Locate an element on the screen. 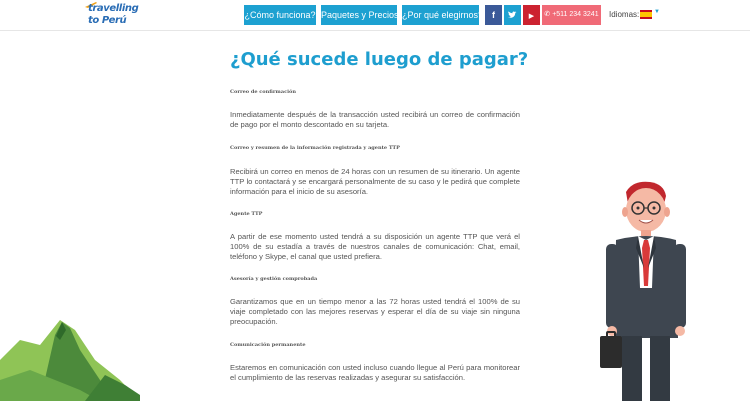 The height and width of the screenshot is (401, 750). nav-como-funciona: ¿Cómo funciona? is located at coordinates (280, 15).